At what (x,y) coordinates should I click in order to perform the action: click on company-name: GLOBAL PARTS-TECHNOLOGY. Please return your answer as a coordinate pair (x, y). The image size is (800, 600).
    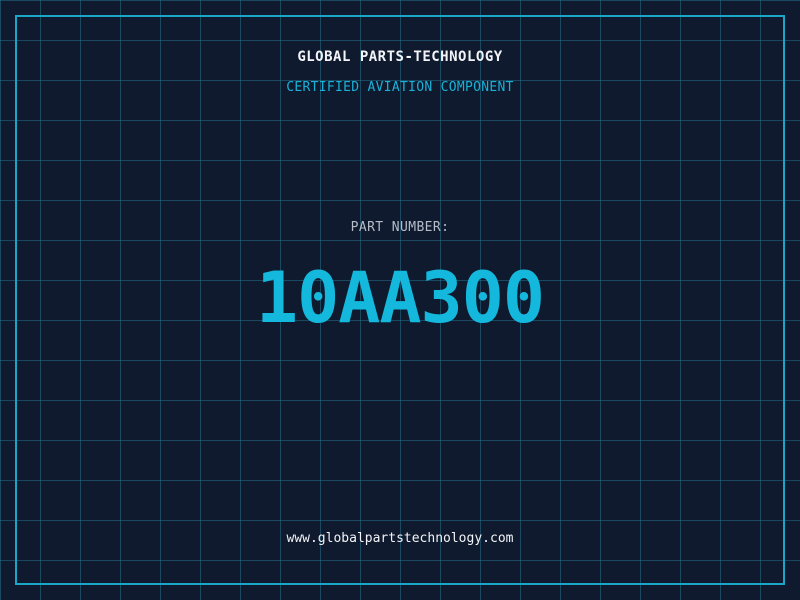
    Looking at the image, I should click on (400, 57).